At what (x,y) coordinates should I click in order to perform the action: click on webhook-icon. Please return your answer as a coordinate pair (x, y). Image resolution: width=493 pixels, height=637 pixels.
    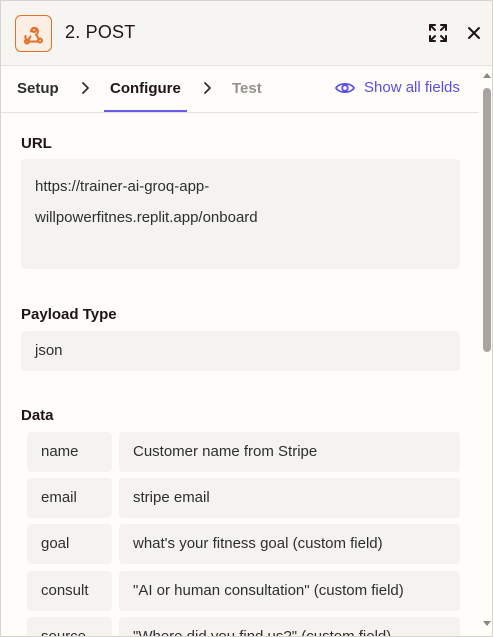
    Looking at the image, I should click on (33, 33).